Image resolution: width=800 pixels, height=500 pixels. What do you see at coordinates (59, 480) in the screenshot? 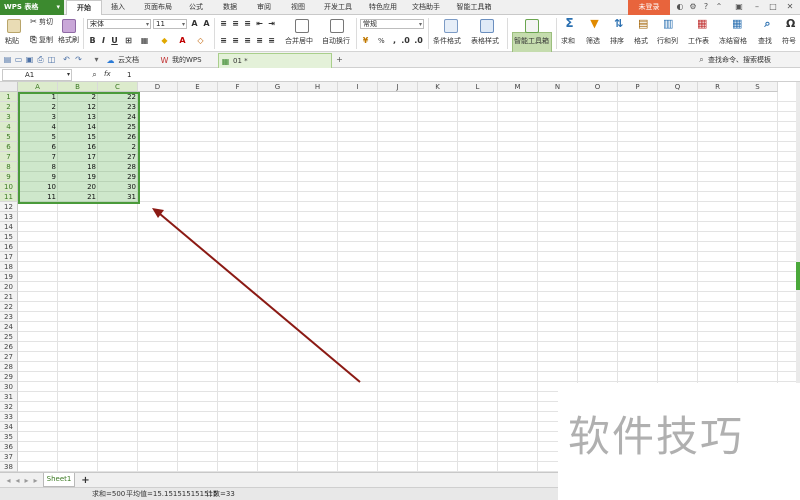
I see `sheet-tab-sheet1: Sheet1` at bounding box center [59, 480].